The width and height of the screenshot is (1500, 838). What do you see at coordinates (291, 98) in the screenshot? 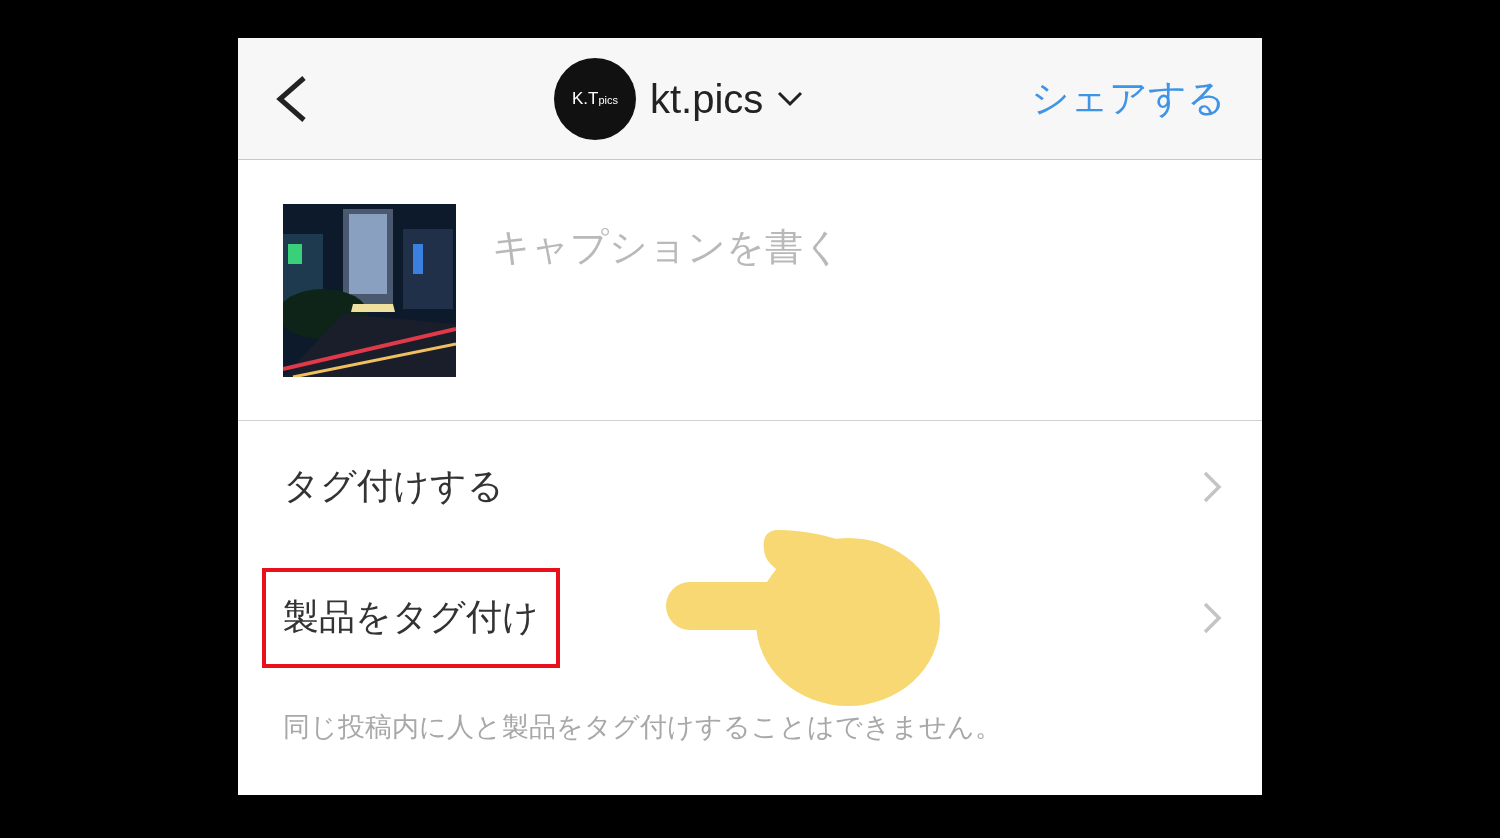
I see `back-icon` at bounding box center [291, 98].